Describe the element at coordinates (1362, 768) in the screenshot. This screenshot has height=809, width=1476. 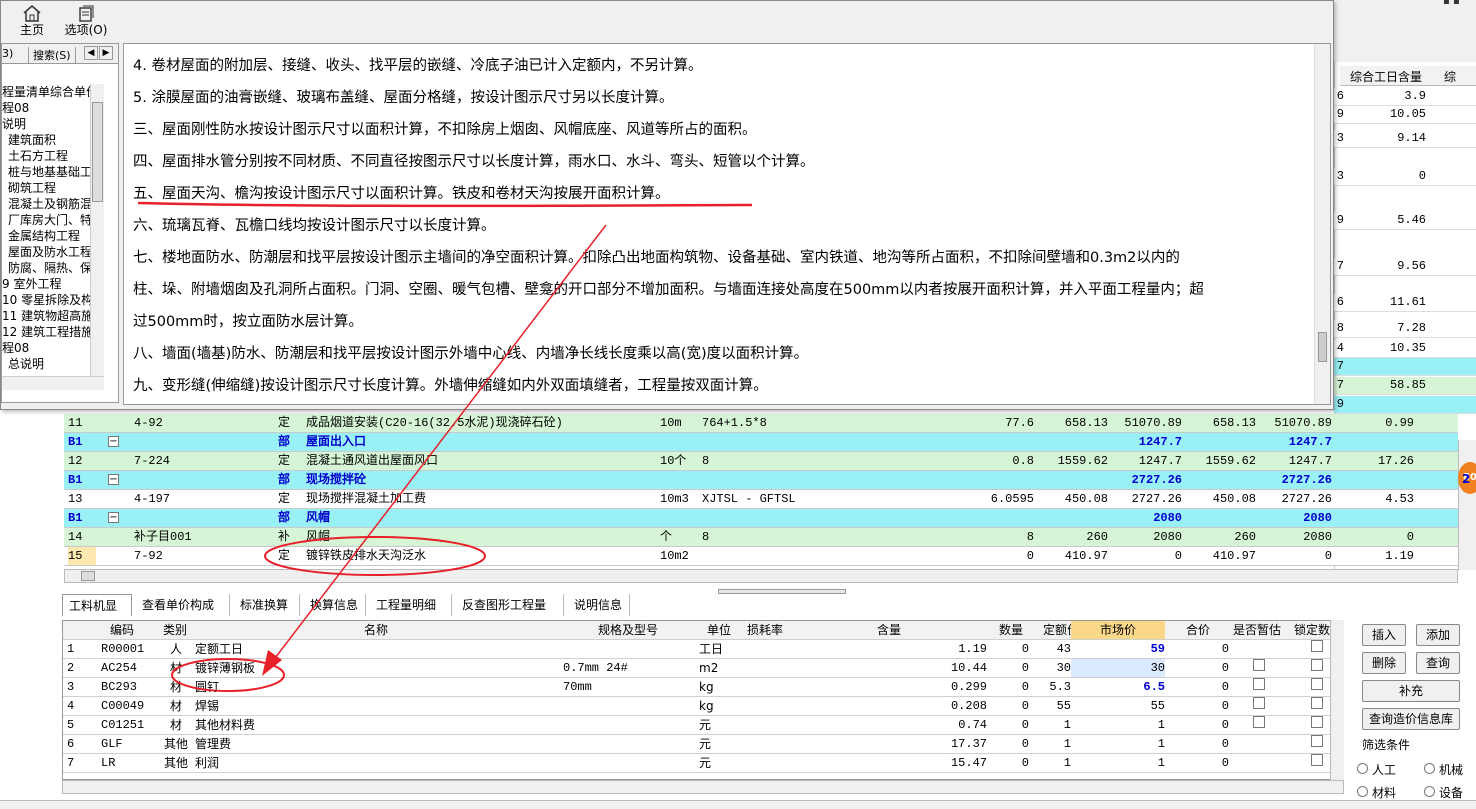
I see `radio-labor` at that location.